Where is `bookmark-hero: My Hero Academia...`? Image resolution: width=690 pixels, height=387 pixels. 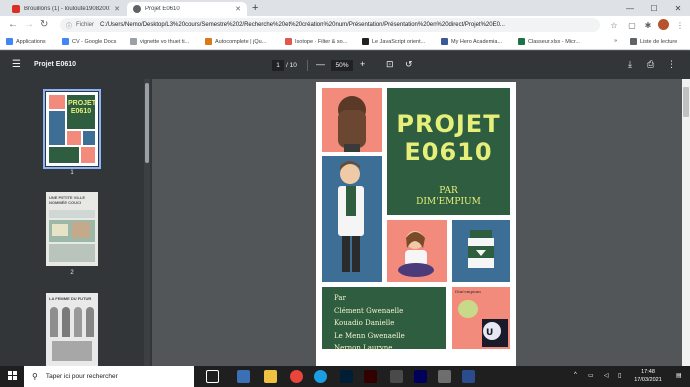 bookmark-hero: My Hero Academia... is located at coordinates (471, 41).